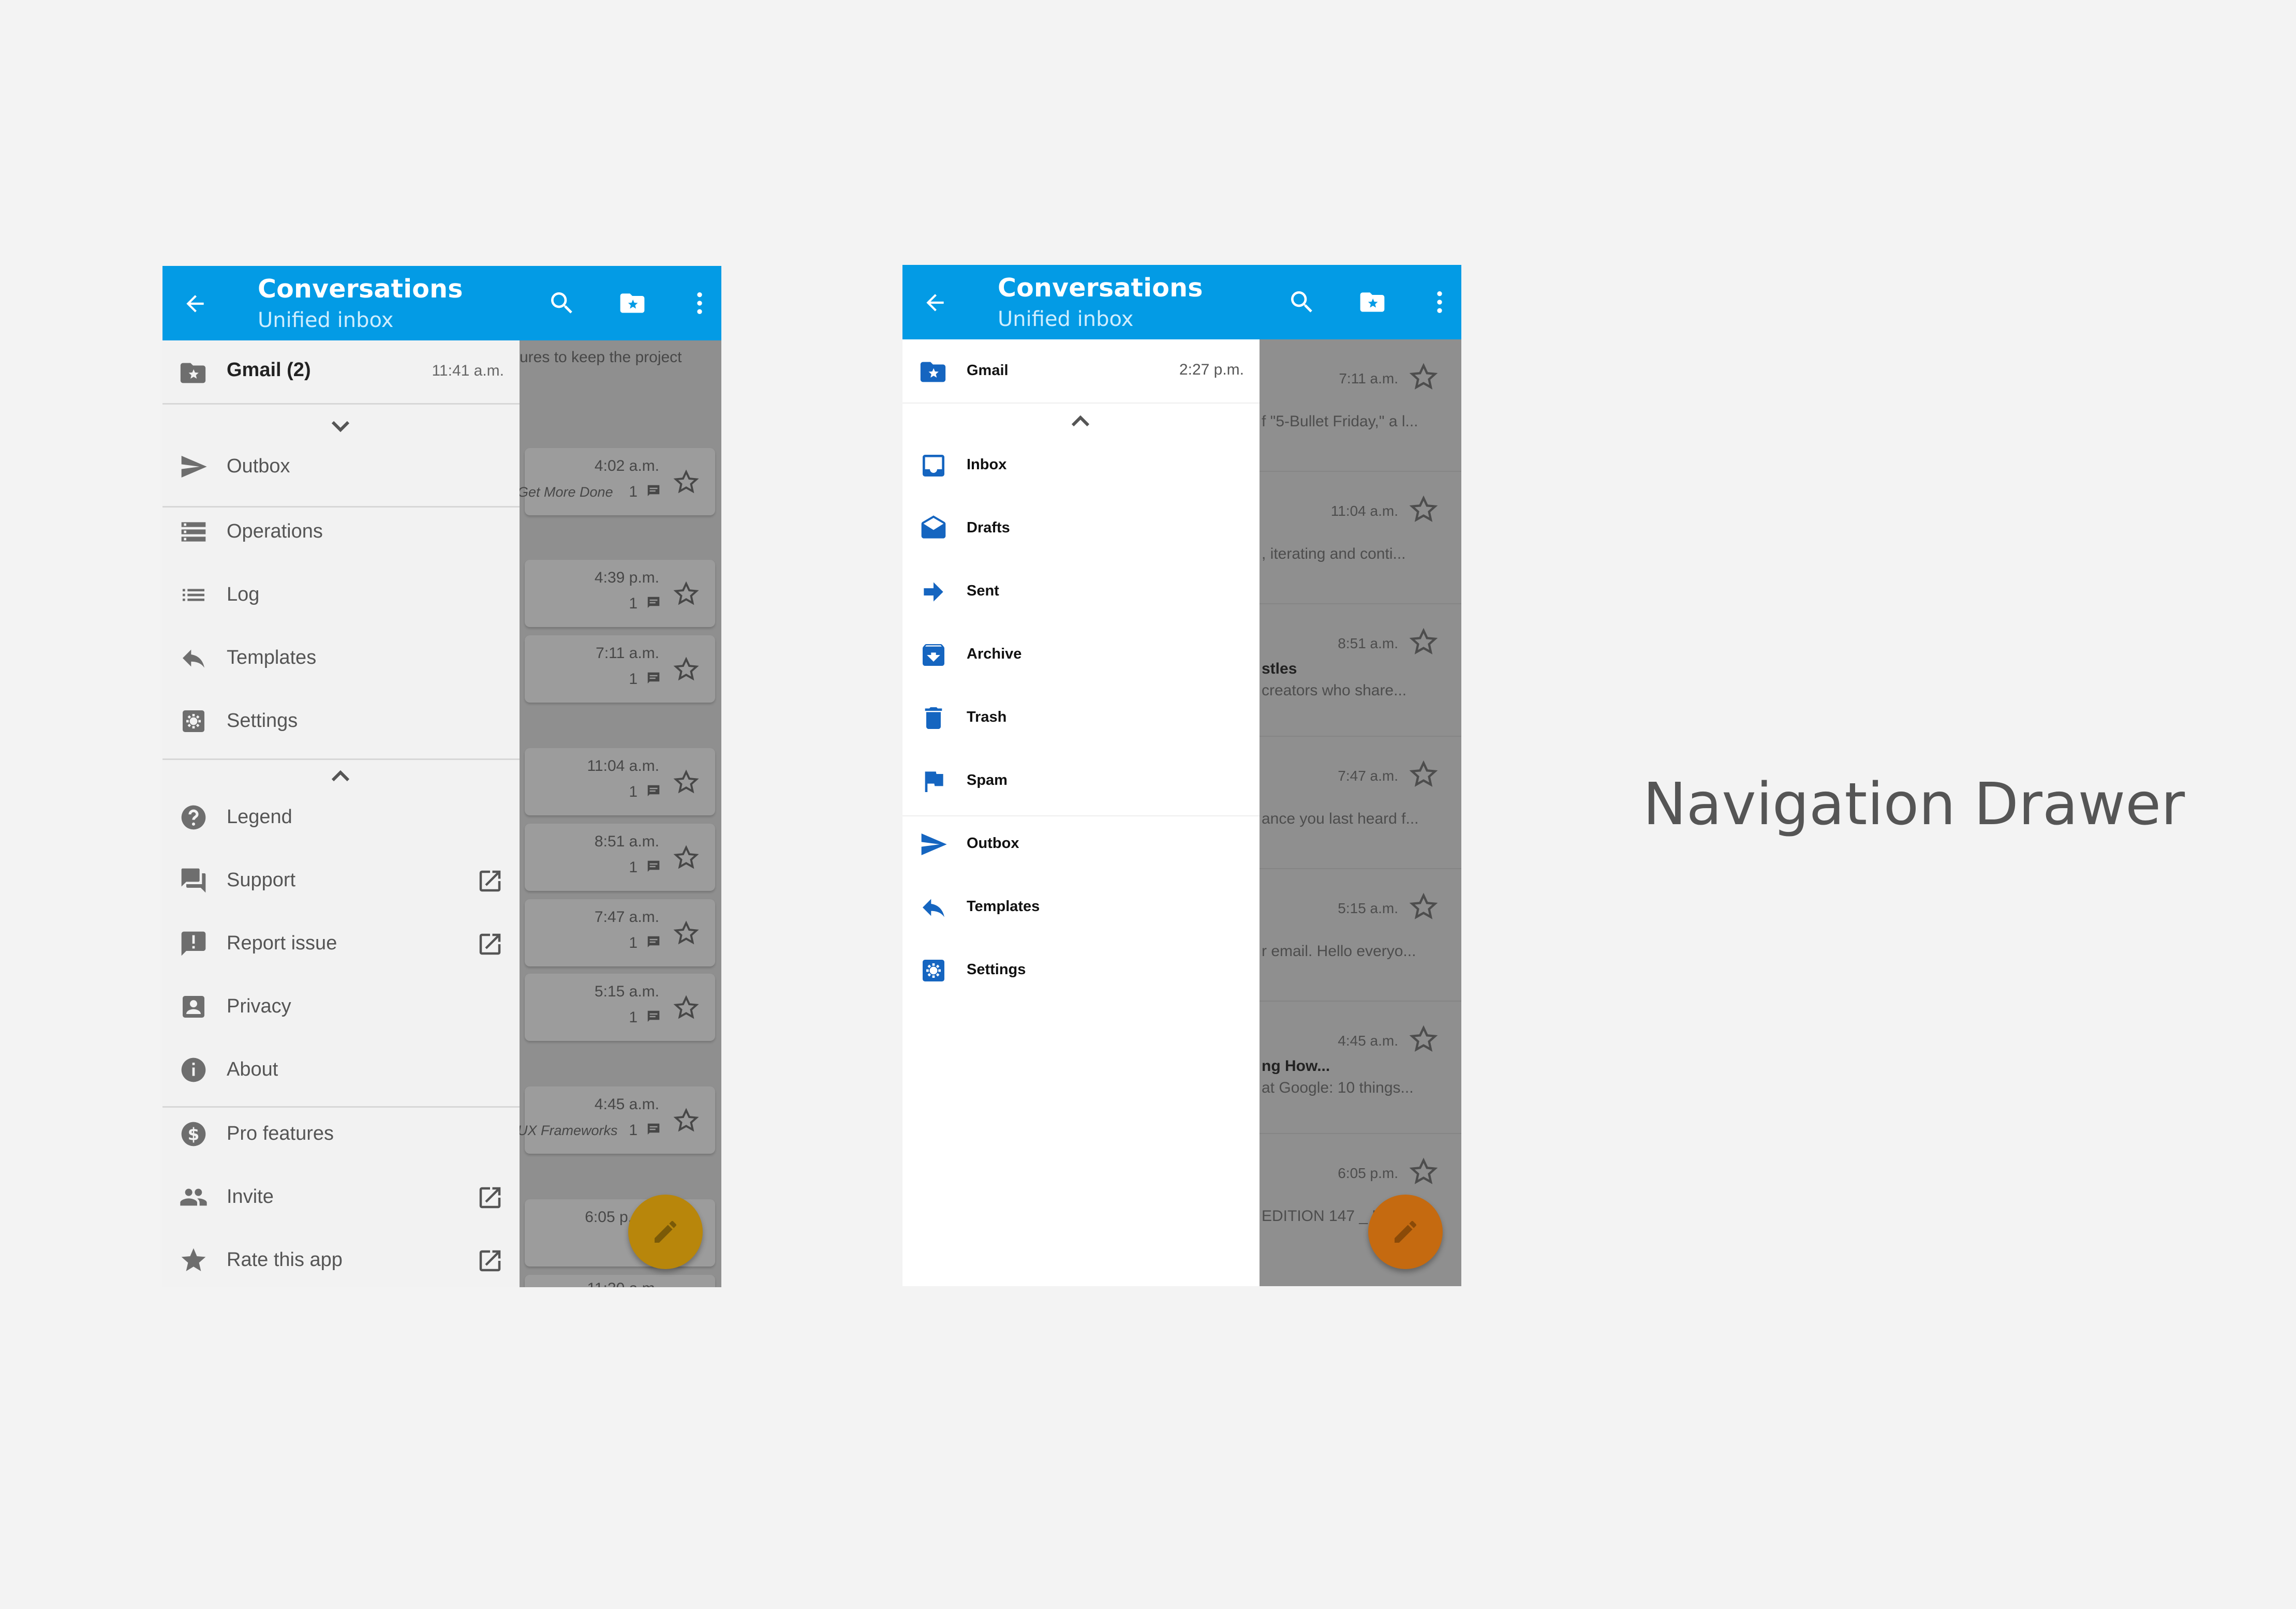 The width and height of the screenshot is (2296, 1609). Describe the element at coordinates (341, 944) in the screenshot. I see `drawer-item-report-issue: Report issue` at that location.